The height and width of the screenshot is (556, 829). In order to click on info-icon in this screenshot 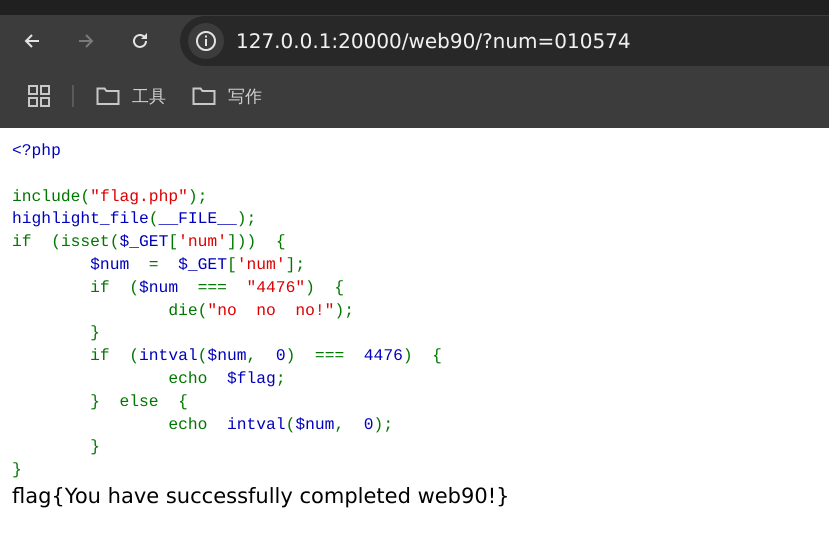, I will do `click(206, 41)`.